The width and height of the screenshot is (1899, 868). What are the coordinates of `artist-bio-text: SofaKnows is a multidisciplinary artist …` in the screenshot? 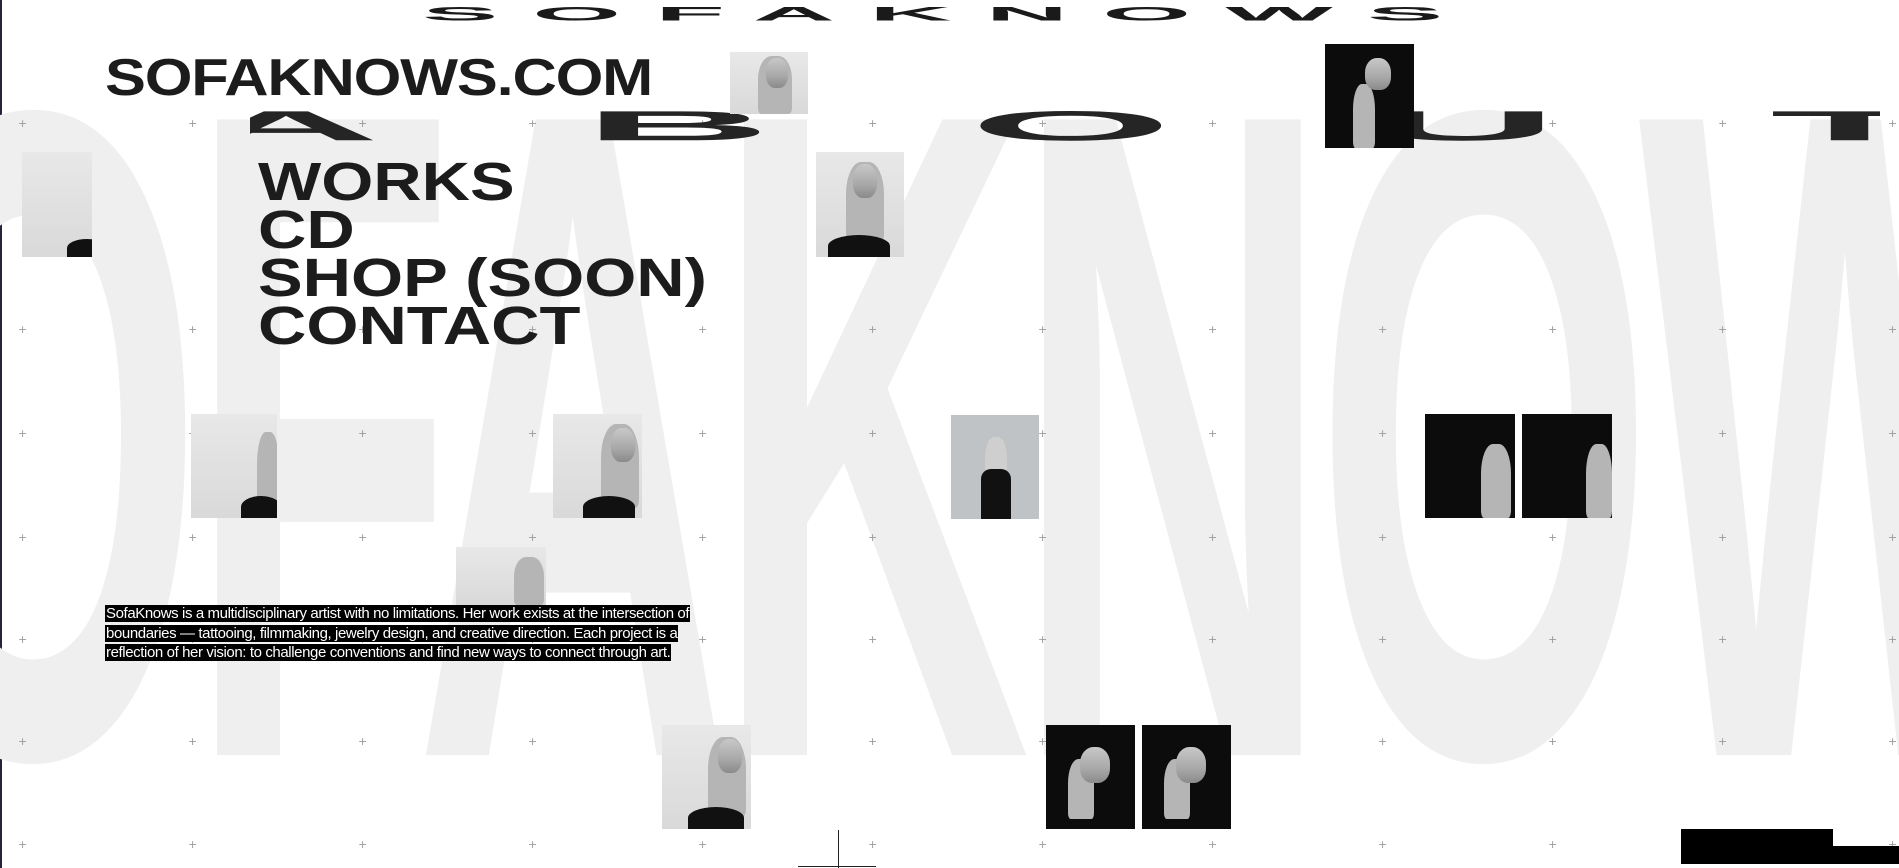 It's located at (398, 633).